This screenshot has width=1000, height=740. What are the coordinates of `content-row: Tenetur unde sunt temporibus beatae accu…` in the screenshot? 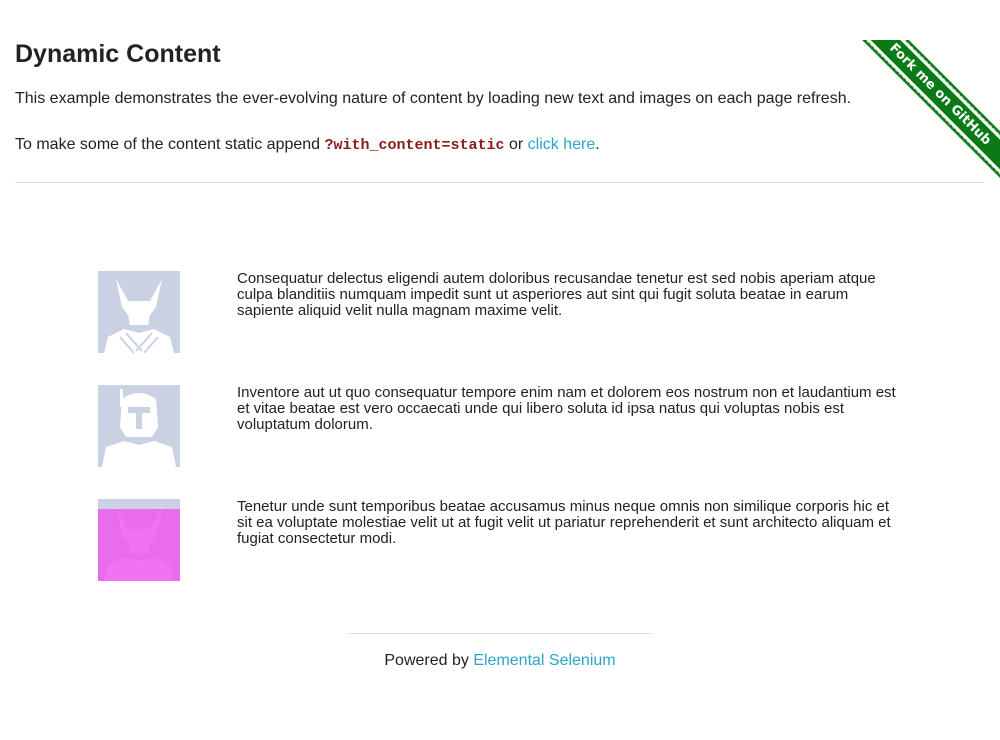 It's located at (508, 540).